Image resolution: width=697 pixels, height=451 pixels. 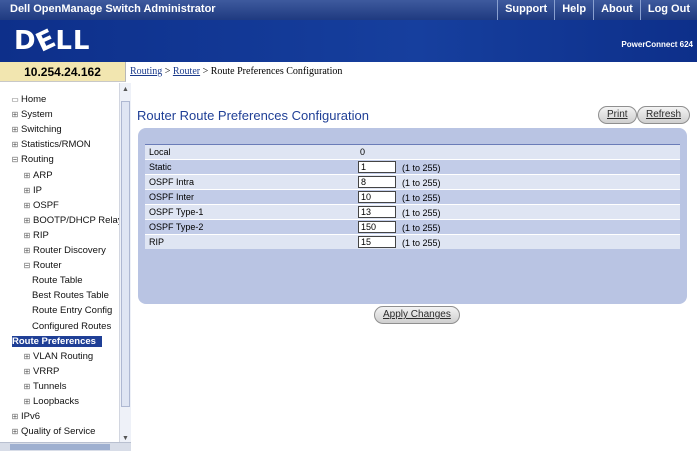 What do you see at coordinates (176, 227) in the screenshot?
I see `row-label: OSPF Type-2` at bounding box center [176, 227].